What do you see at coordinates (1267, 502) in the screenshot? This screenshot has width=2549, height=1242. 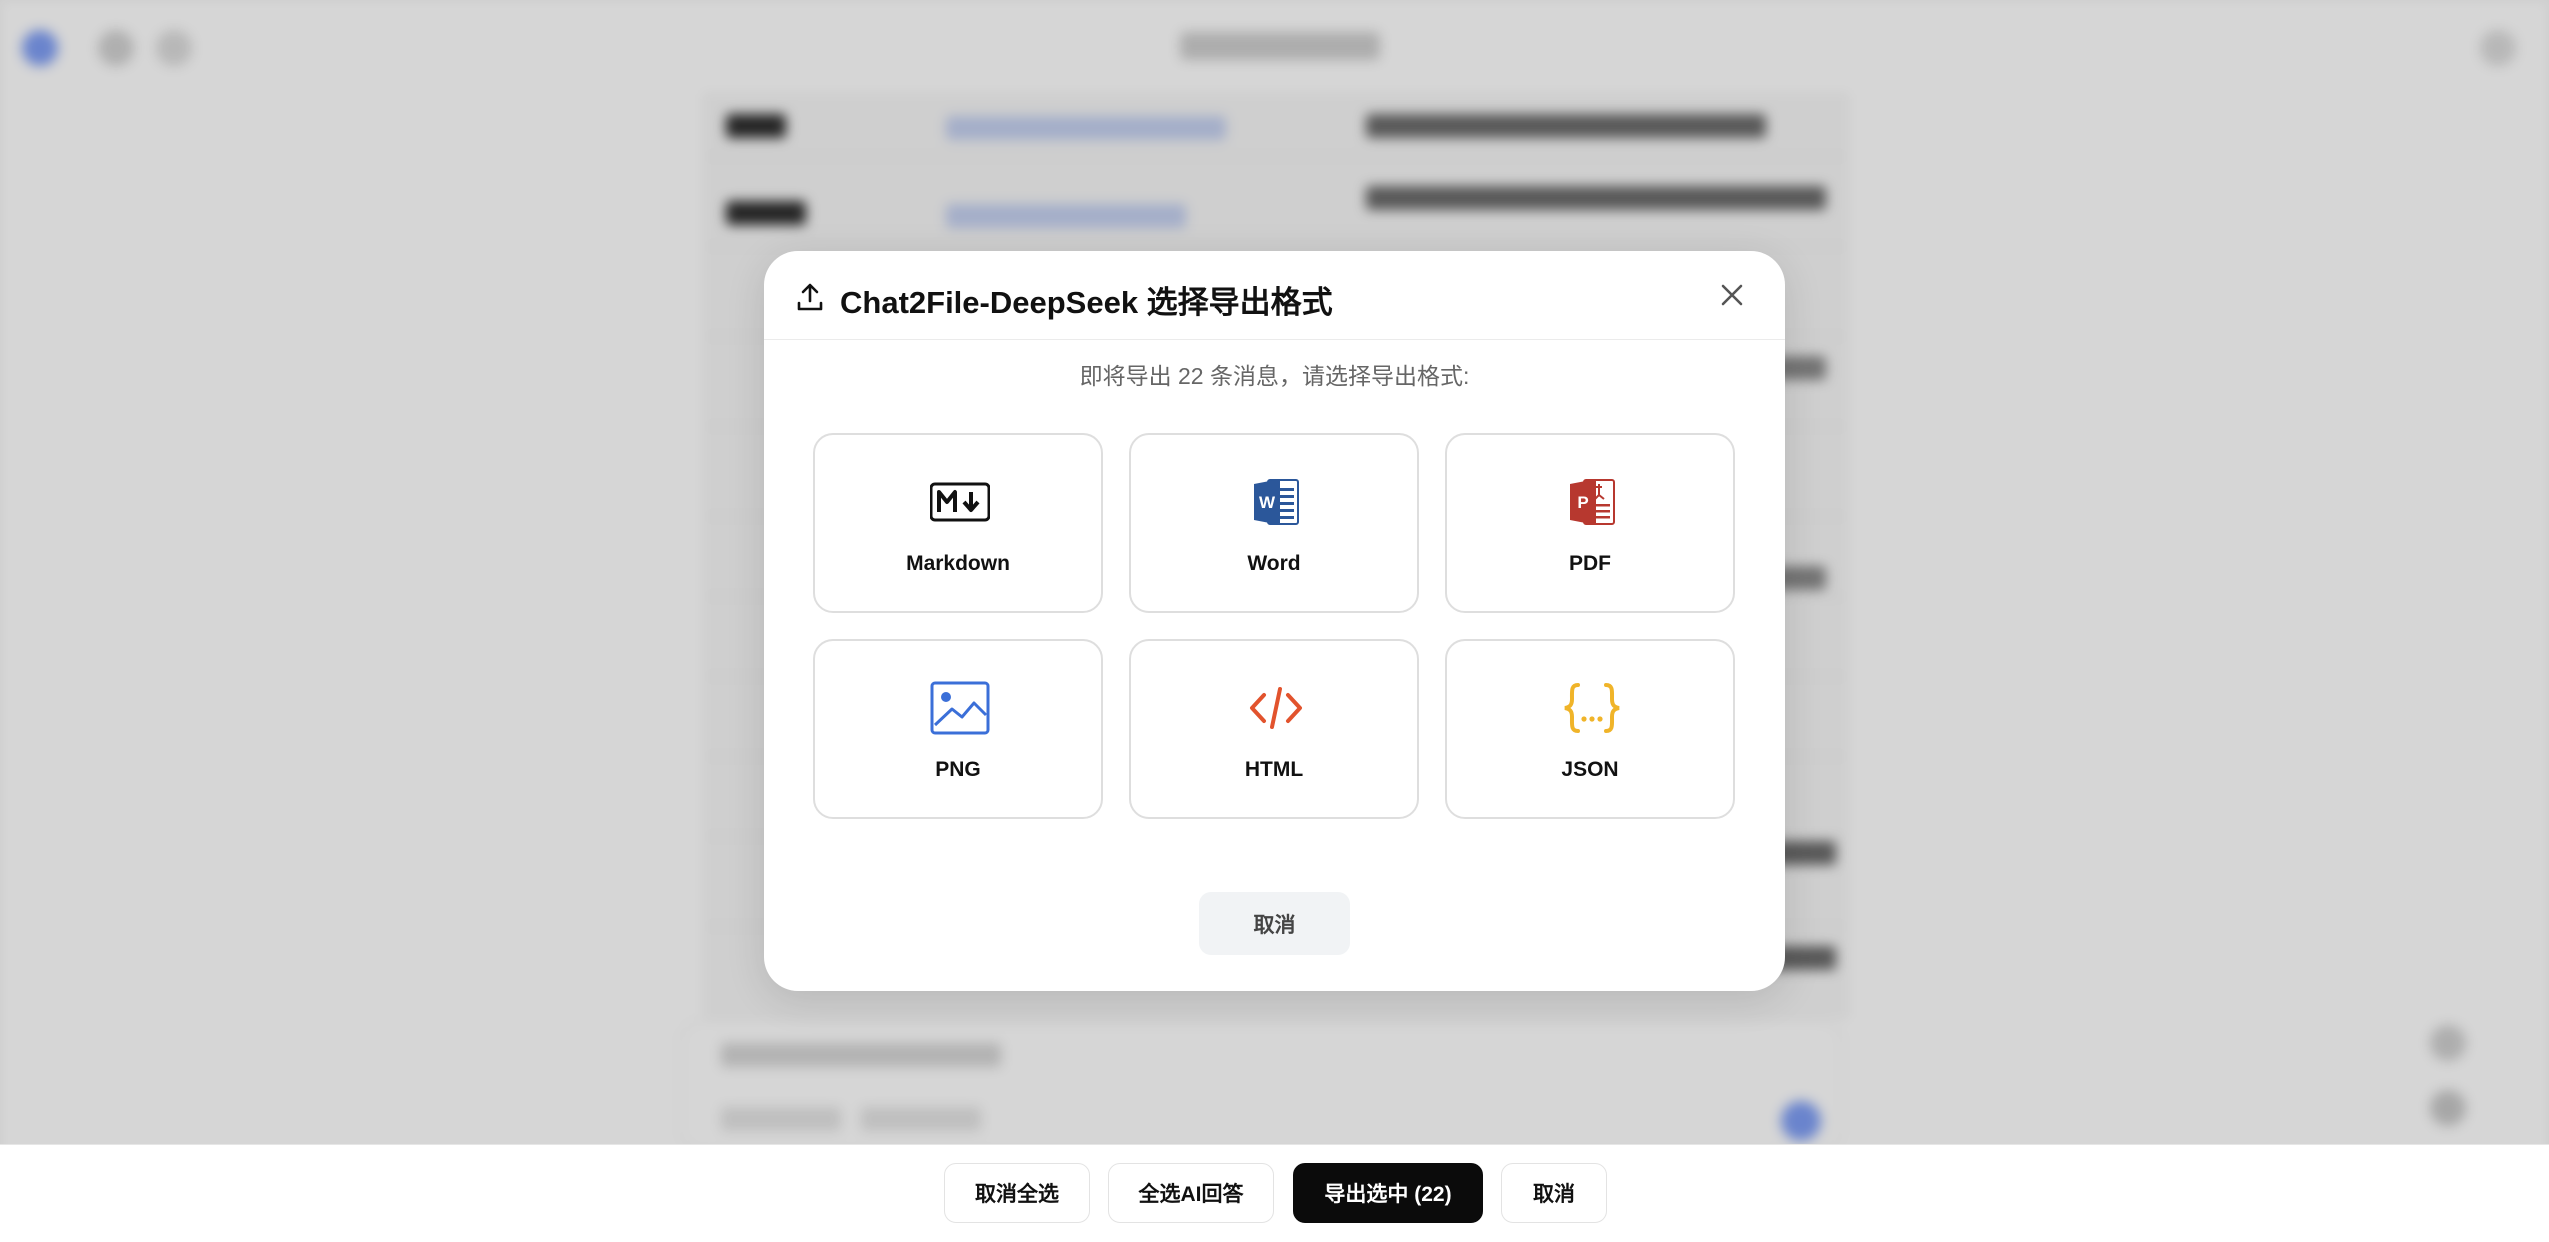 I see `svg-text: W` at bounding box center [1267, 502].